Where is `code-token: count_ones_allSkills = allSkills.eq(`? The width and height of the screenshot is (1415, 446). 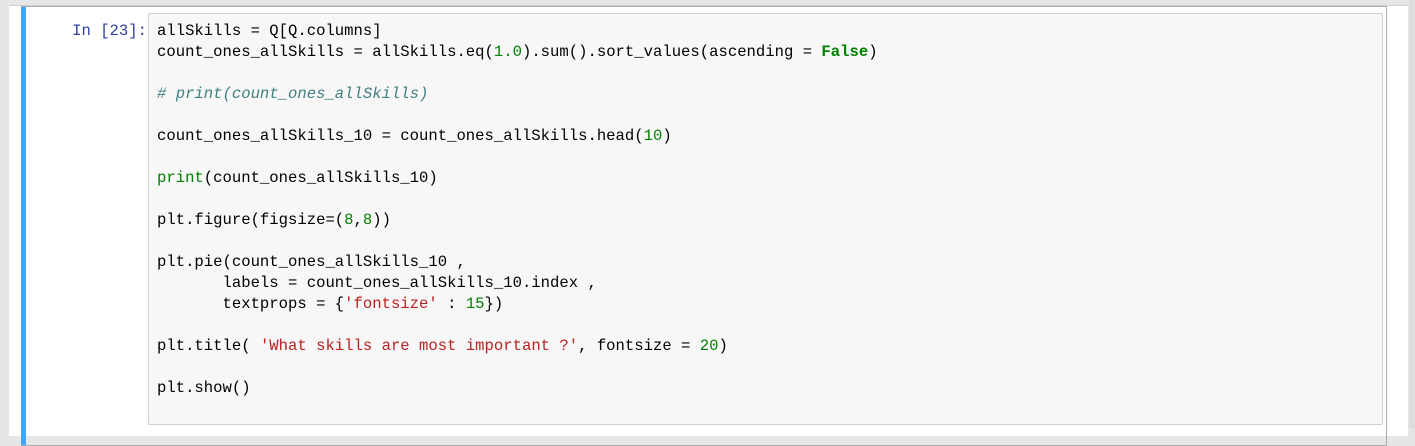 code-token: count_ones_allSkills = allSkills.eq( is located at coordinates (325, 52).